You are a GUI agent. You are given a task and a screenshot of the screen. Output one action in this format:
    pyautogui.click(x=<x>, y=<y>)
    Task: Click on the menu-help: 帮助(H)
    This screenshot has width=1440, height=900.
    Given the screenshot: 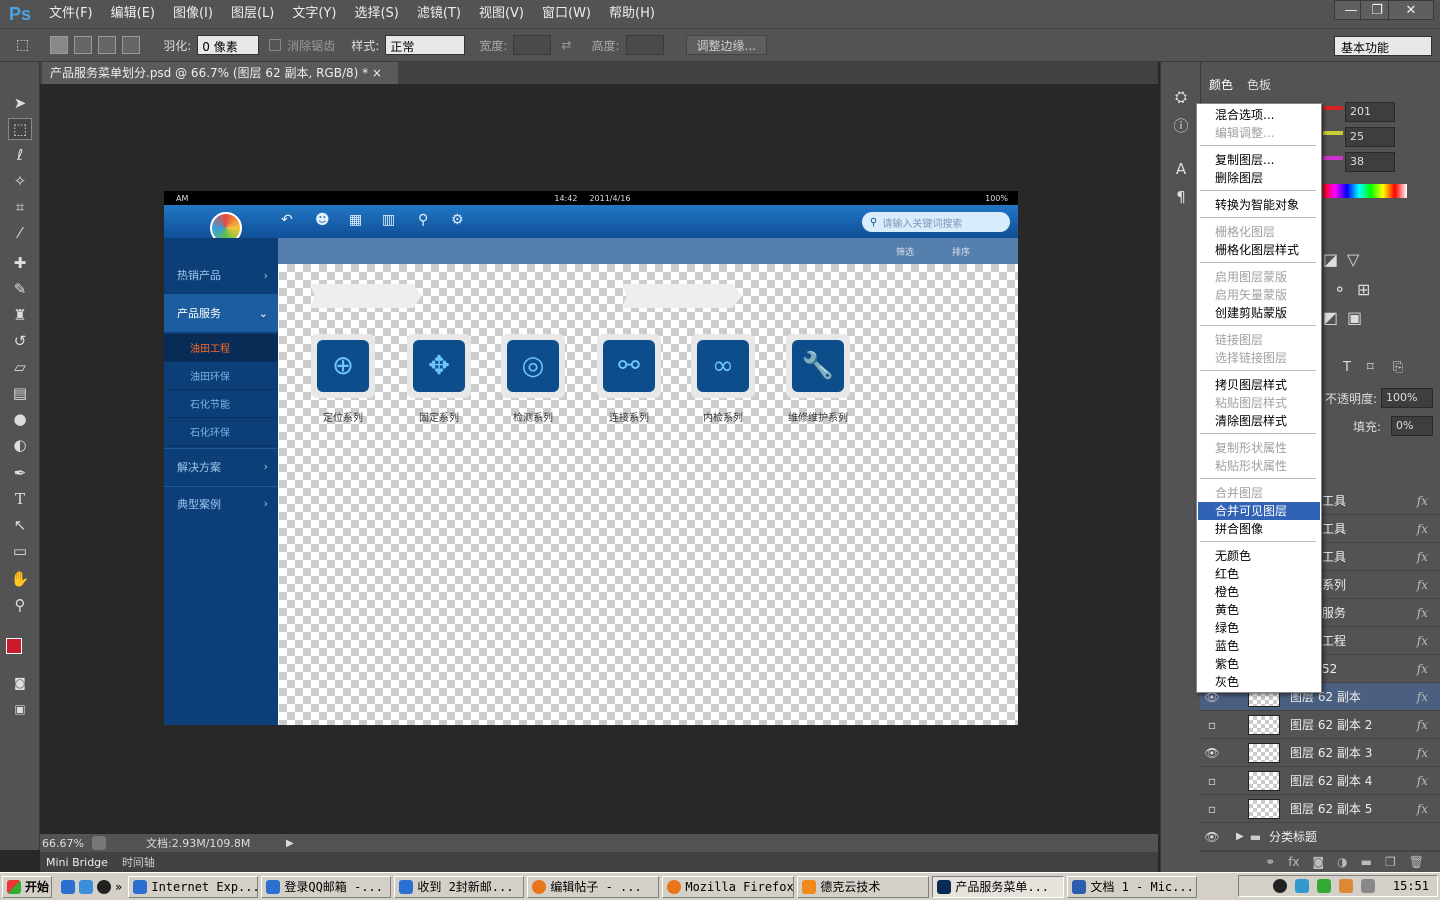 What is the action you would take?
    pyautogui.click(x=632, y=14)
    